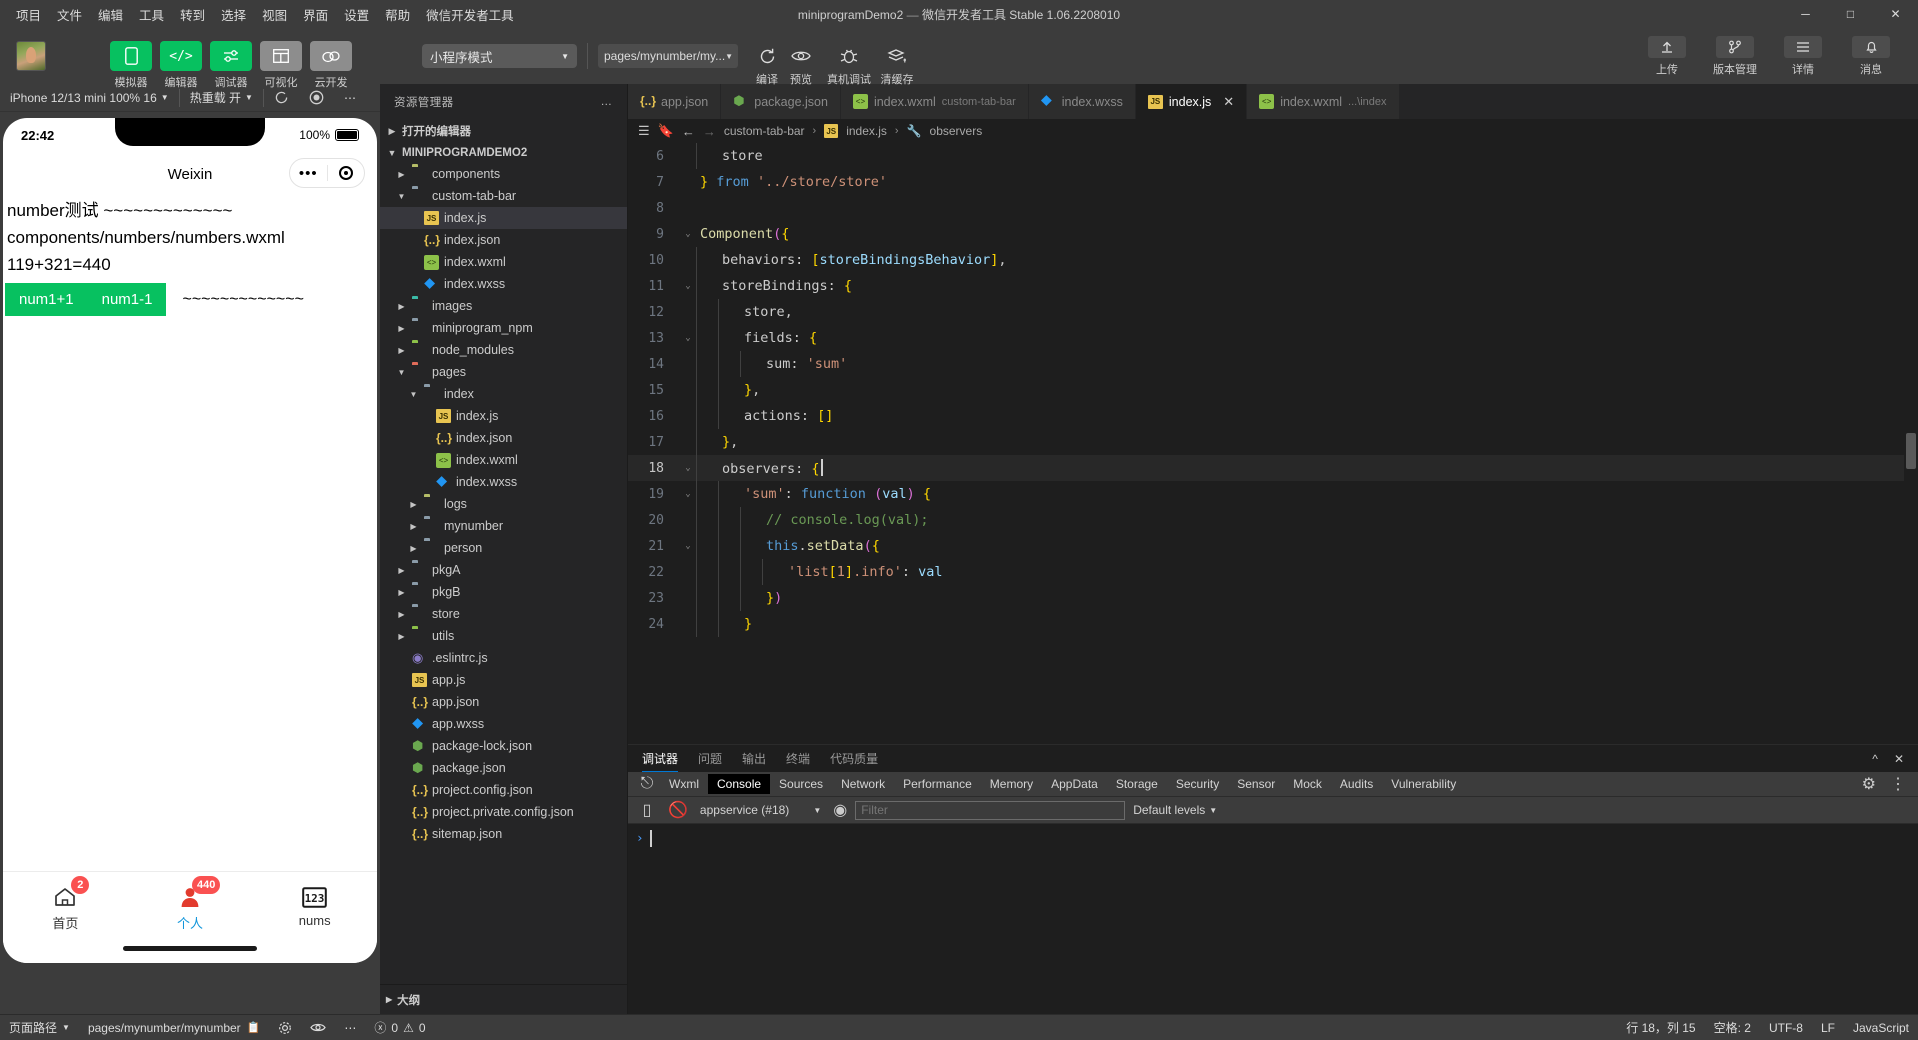 Image resolution: width=1918 pixels, height=1040 pixels. Describe the element at coordinates (503, 768) in the screenshot. I see `tree-item-package.json: ⬢ package.json` at that location.